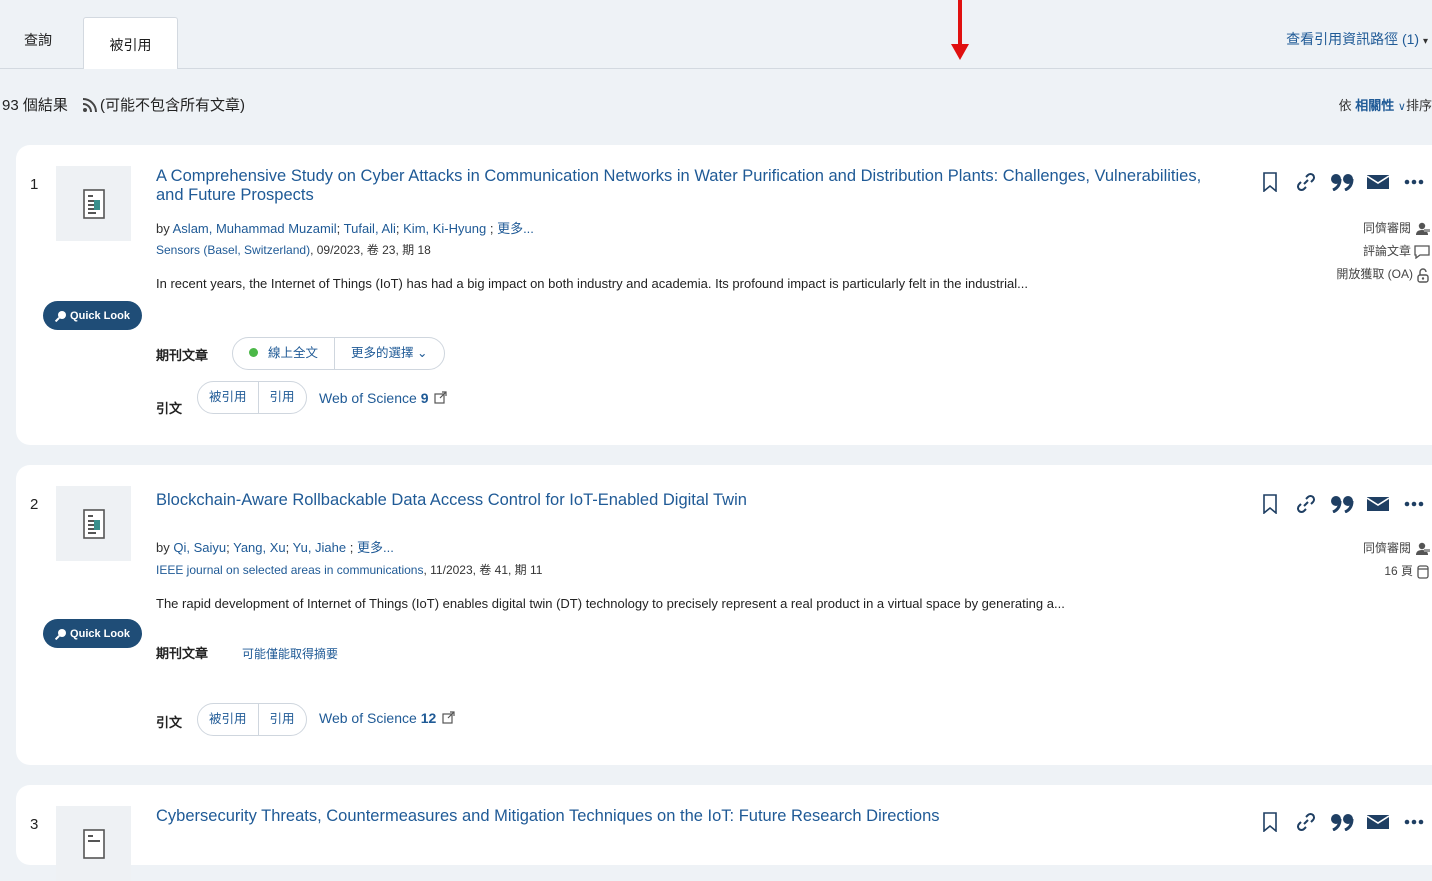 Image resolution: width=1432 pixels, height=881 pixels. I want to click on result-number: 2, so click(34, 504).